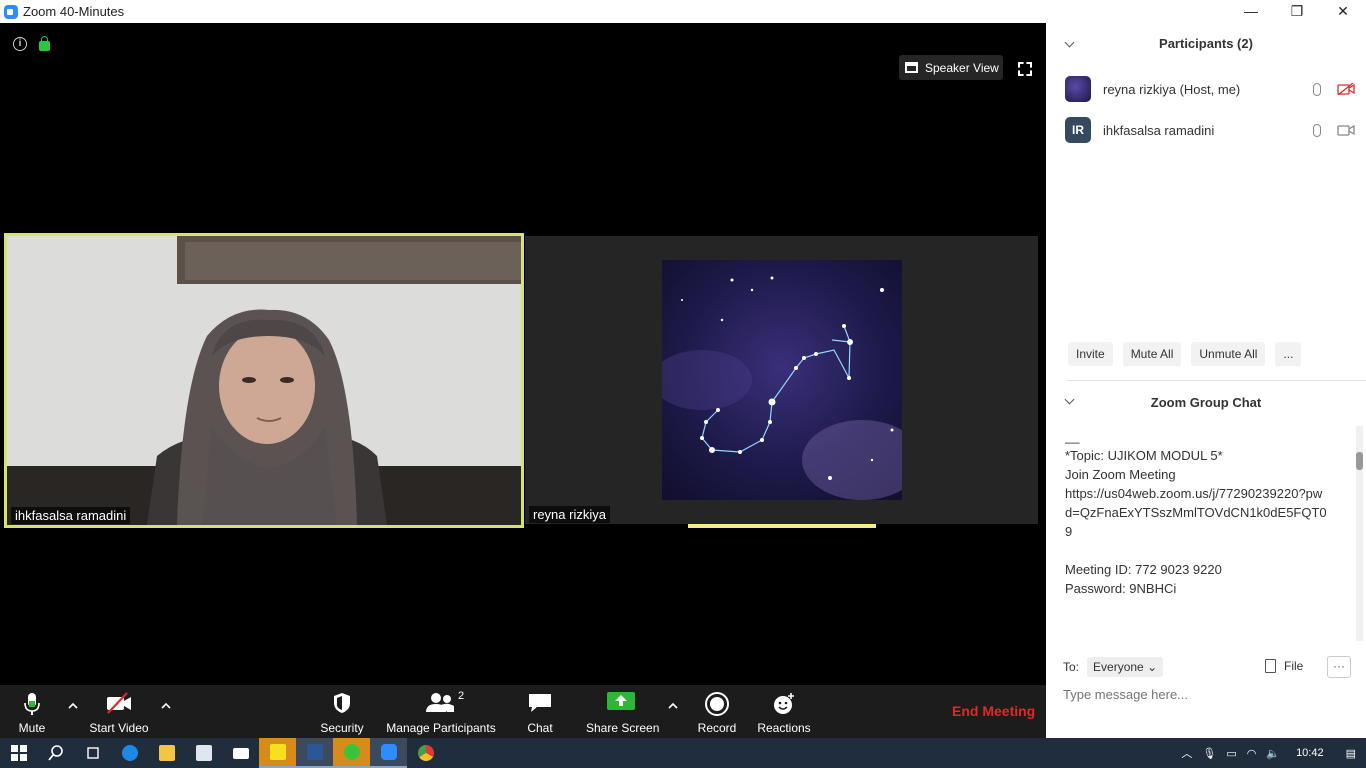  I want to click on chat-more-button: ···, so click(1339, 667).